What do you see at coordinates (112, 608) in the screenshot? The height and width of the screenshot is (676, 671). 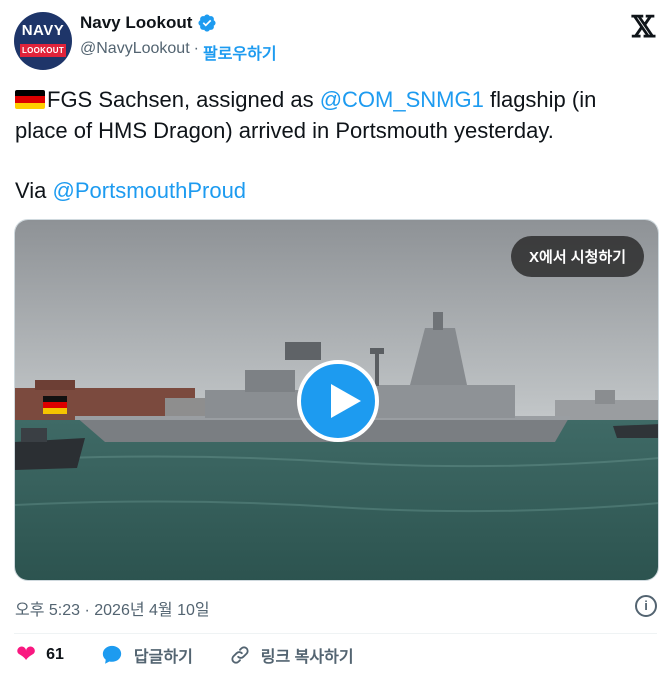 I see `tweet-timestamp: 오후 5:23 · 2026년 4월 10일` at bounding box center [112, 608].